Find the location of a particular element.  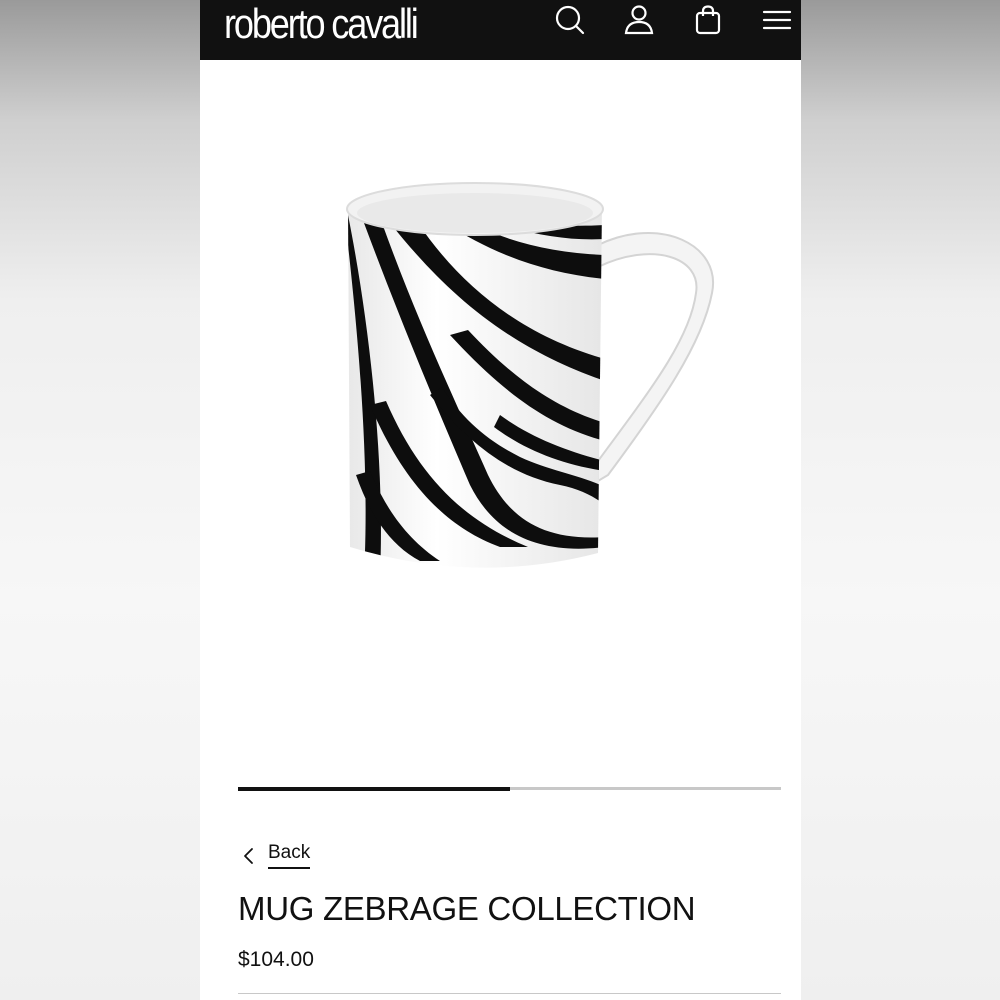

account-icon is located at coordinates (639, 20).